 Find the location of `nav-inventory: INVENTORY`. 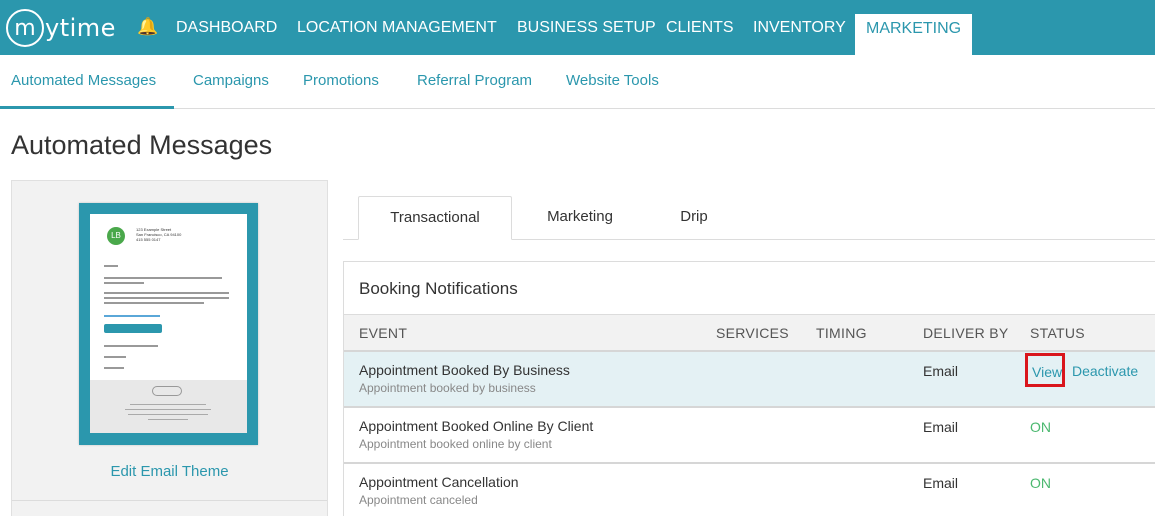

nav-inventory: INVENTORY is located at coordinates (799, 27).